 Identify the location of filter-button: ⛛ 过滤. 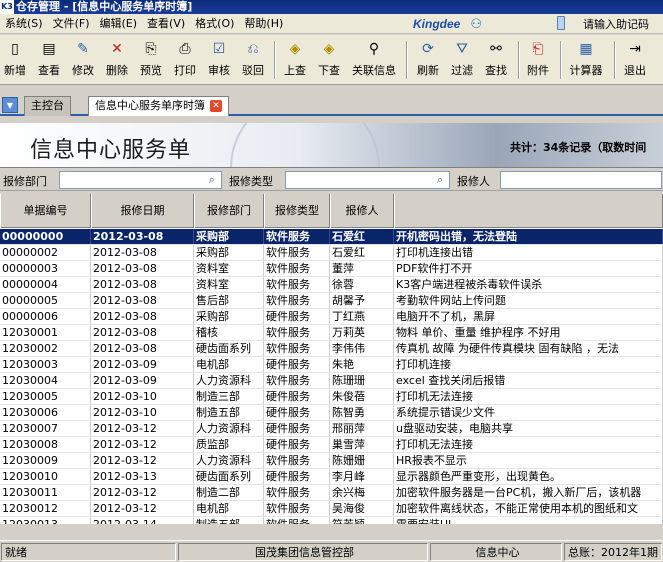
(462, 60).